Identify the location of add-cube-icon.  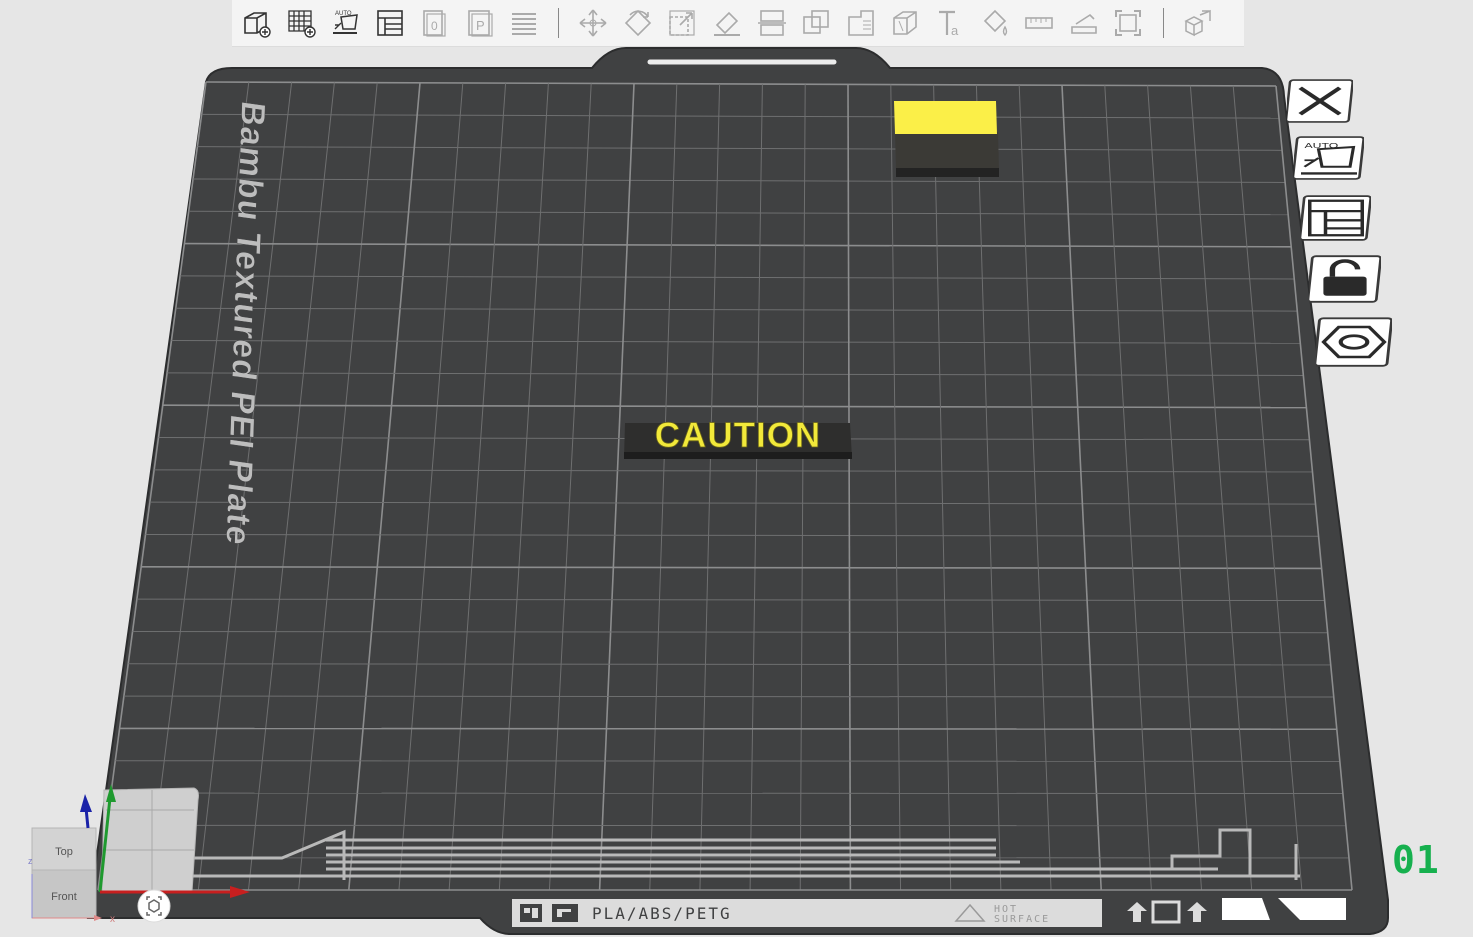
(257, 25).